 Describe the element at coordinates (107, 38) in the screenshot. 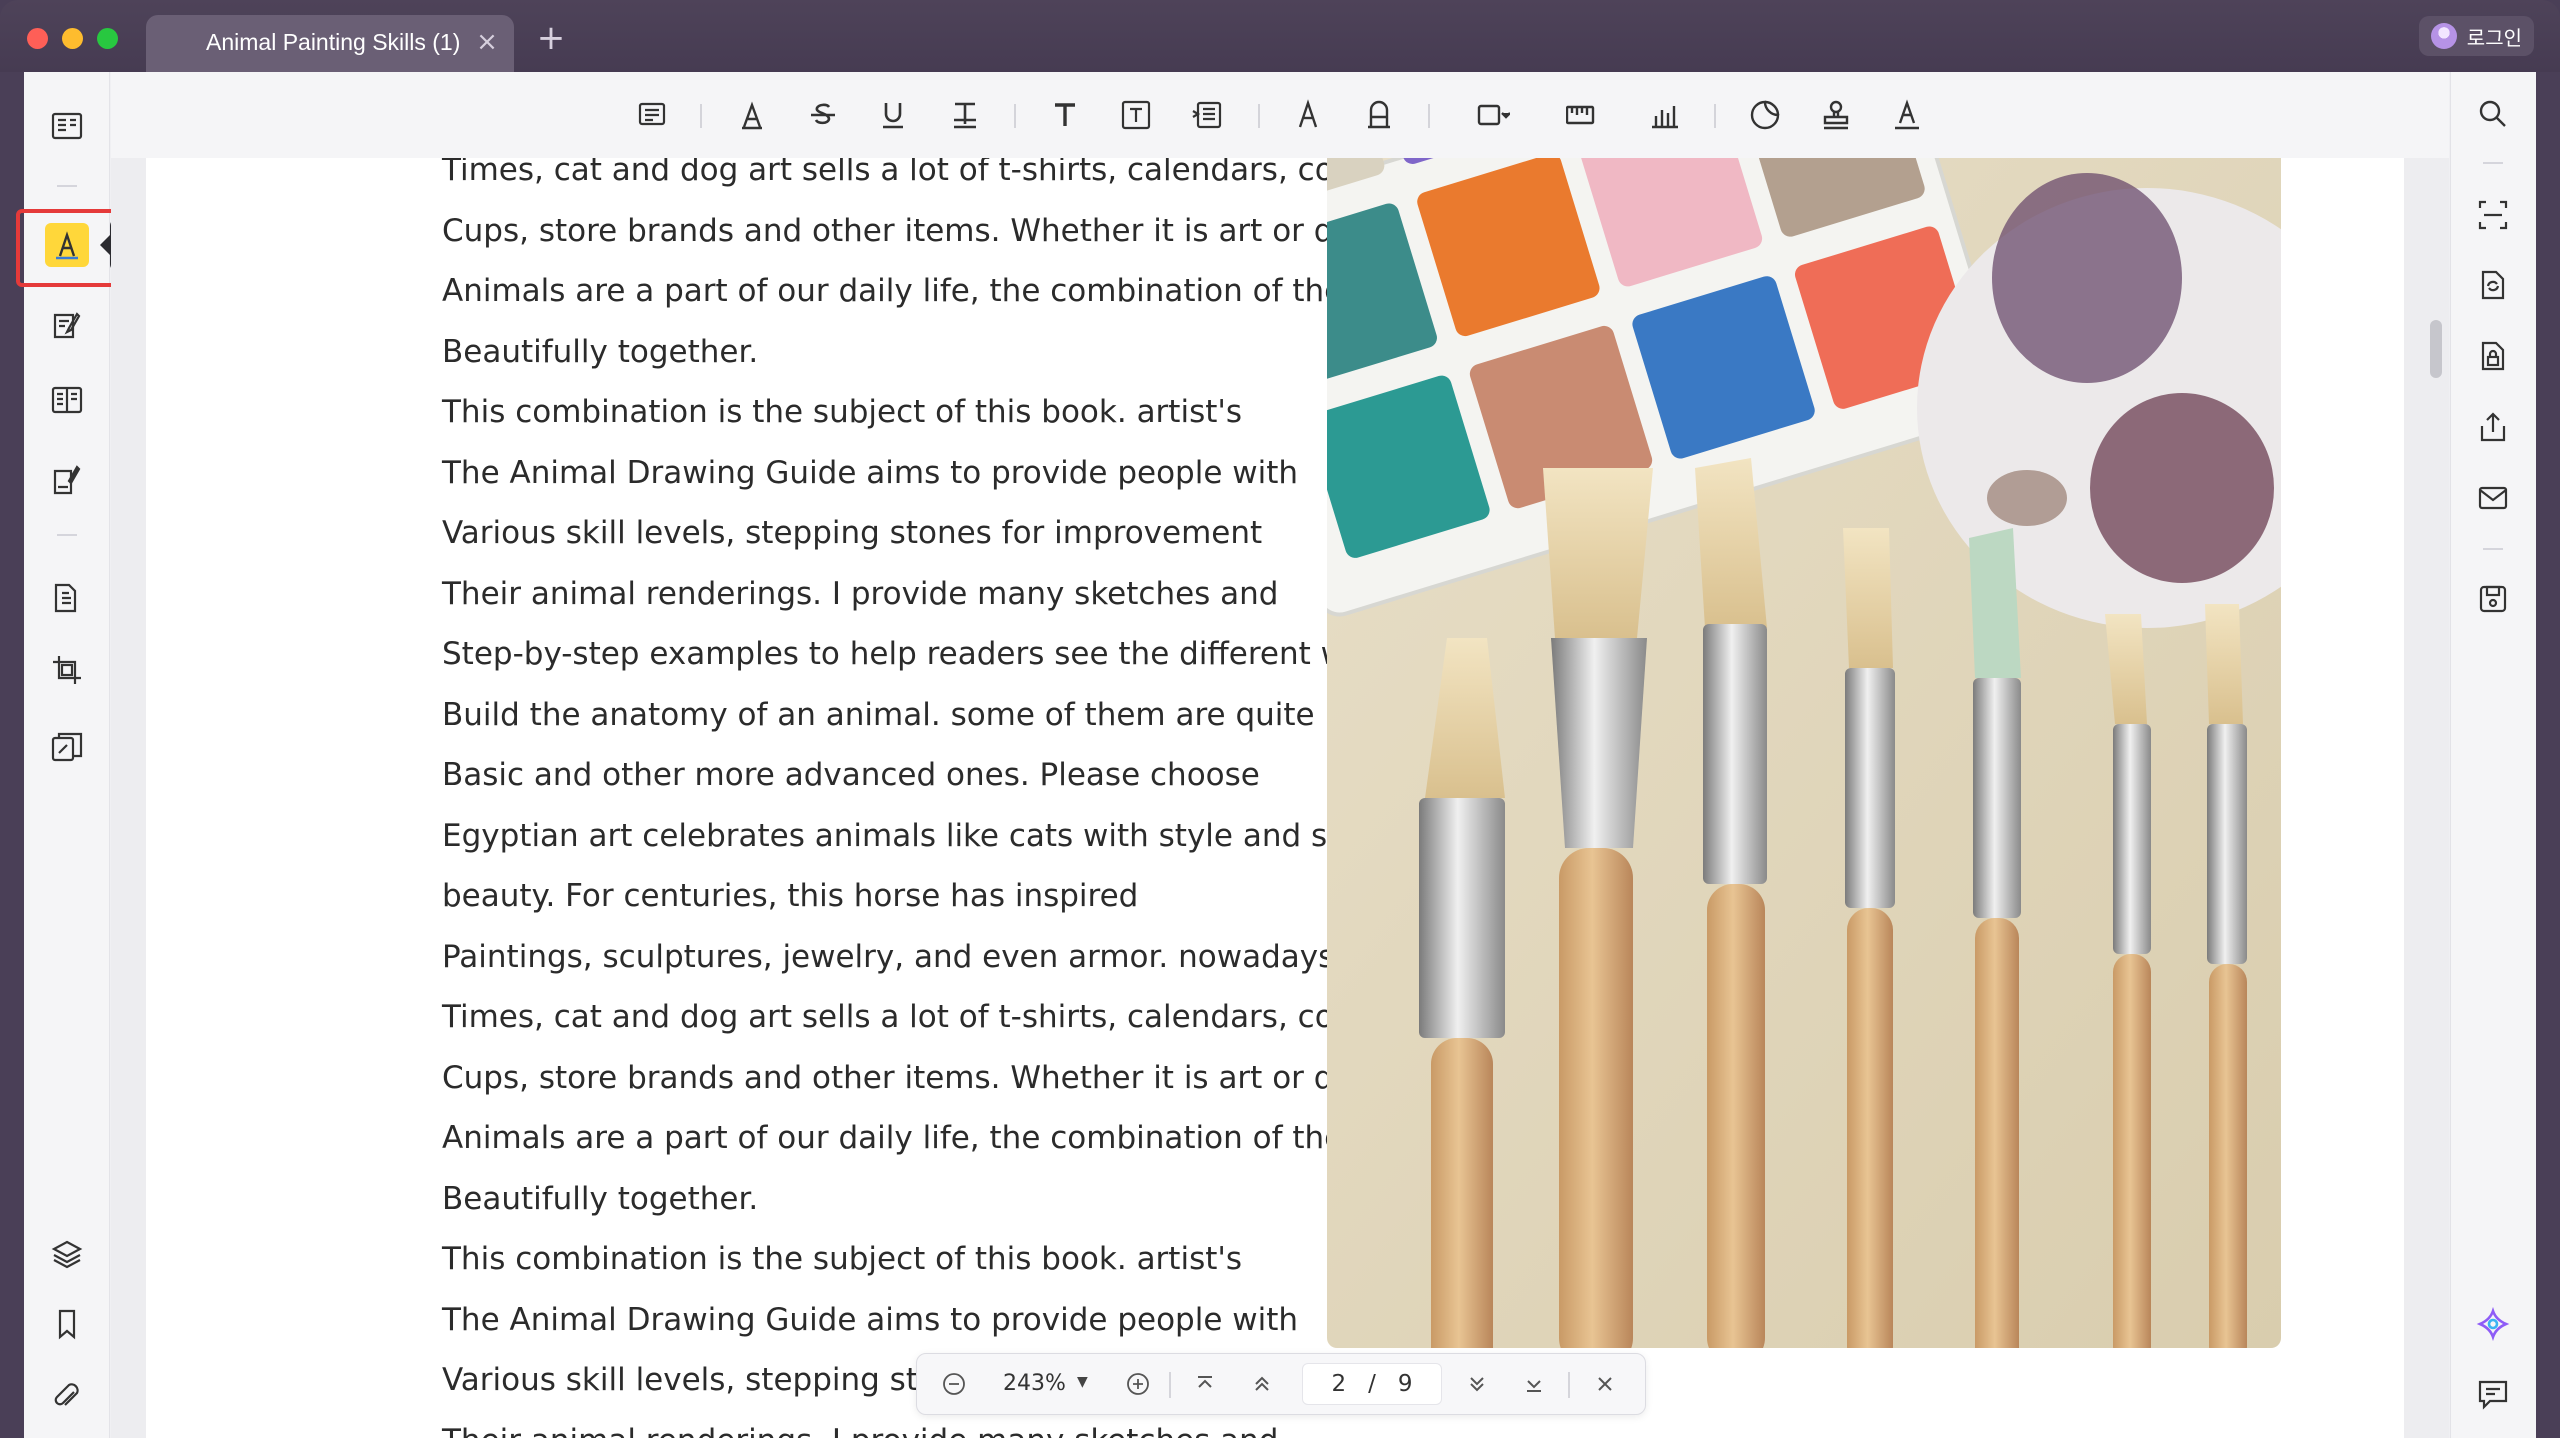

I see `maximize-window-button` at that location.